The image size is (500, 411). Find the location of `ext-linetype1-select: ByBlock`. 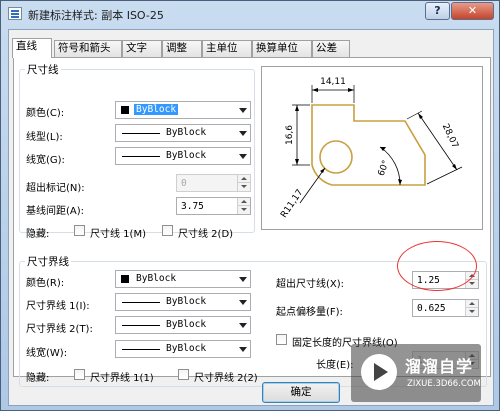

ext-linetype1-select: ByBlock is located at coordinates (183, 302).